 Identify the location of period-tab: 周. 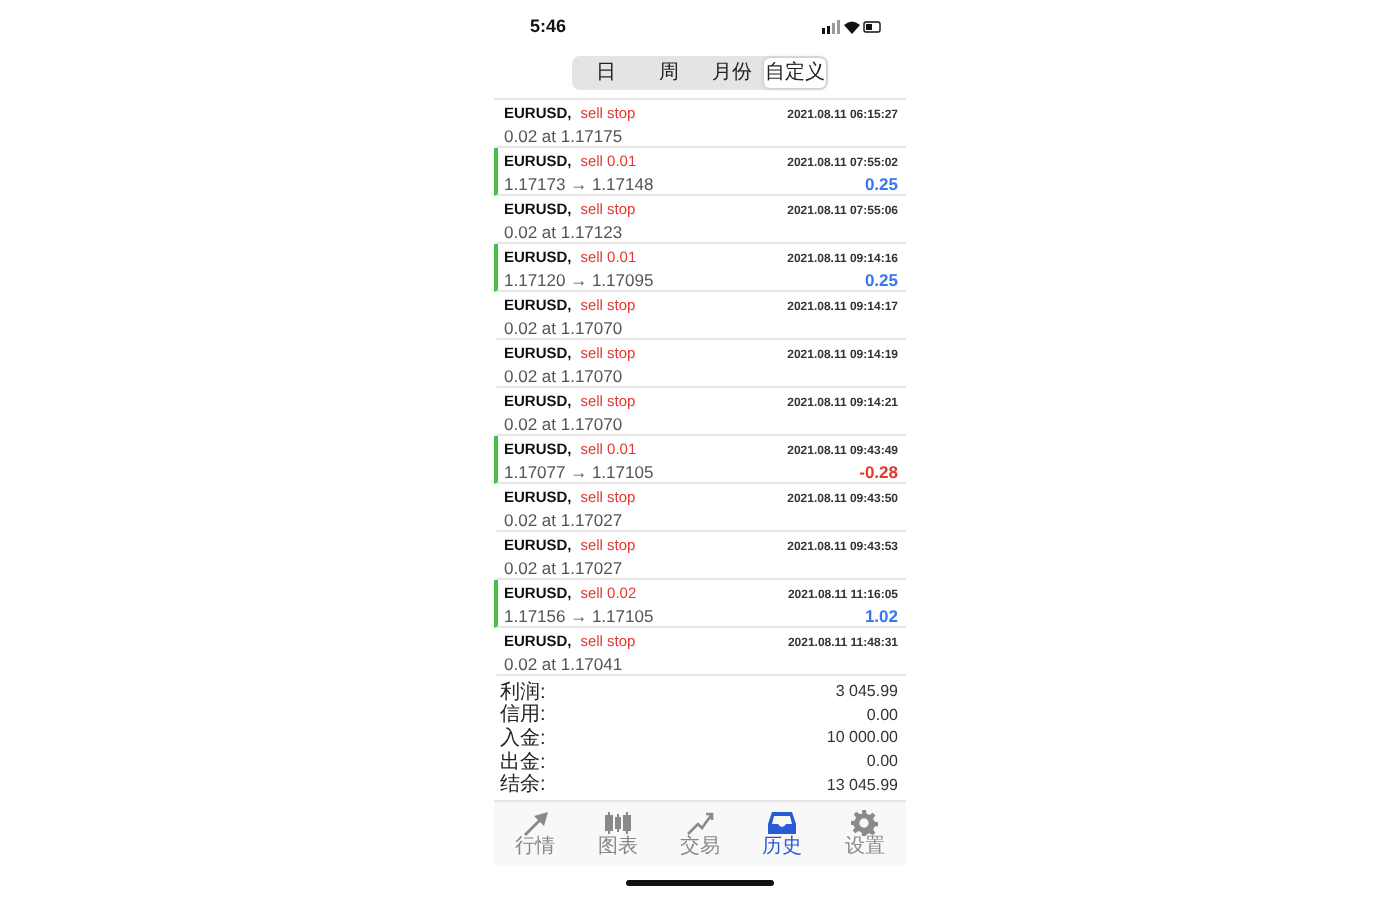
(668, 73).